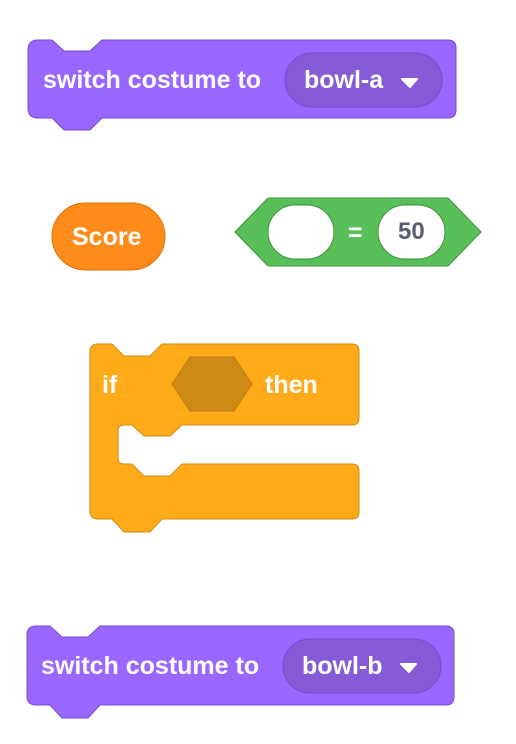 This screenshot has height=744, width=516. I want to click on equals-operator-symbol: =, so click(355, 233).